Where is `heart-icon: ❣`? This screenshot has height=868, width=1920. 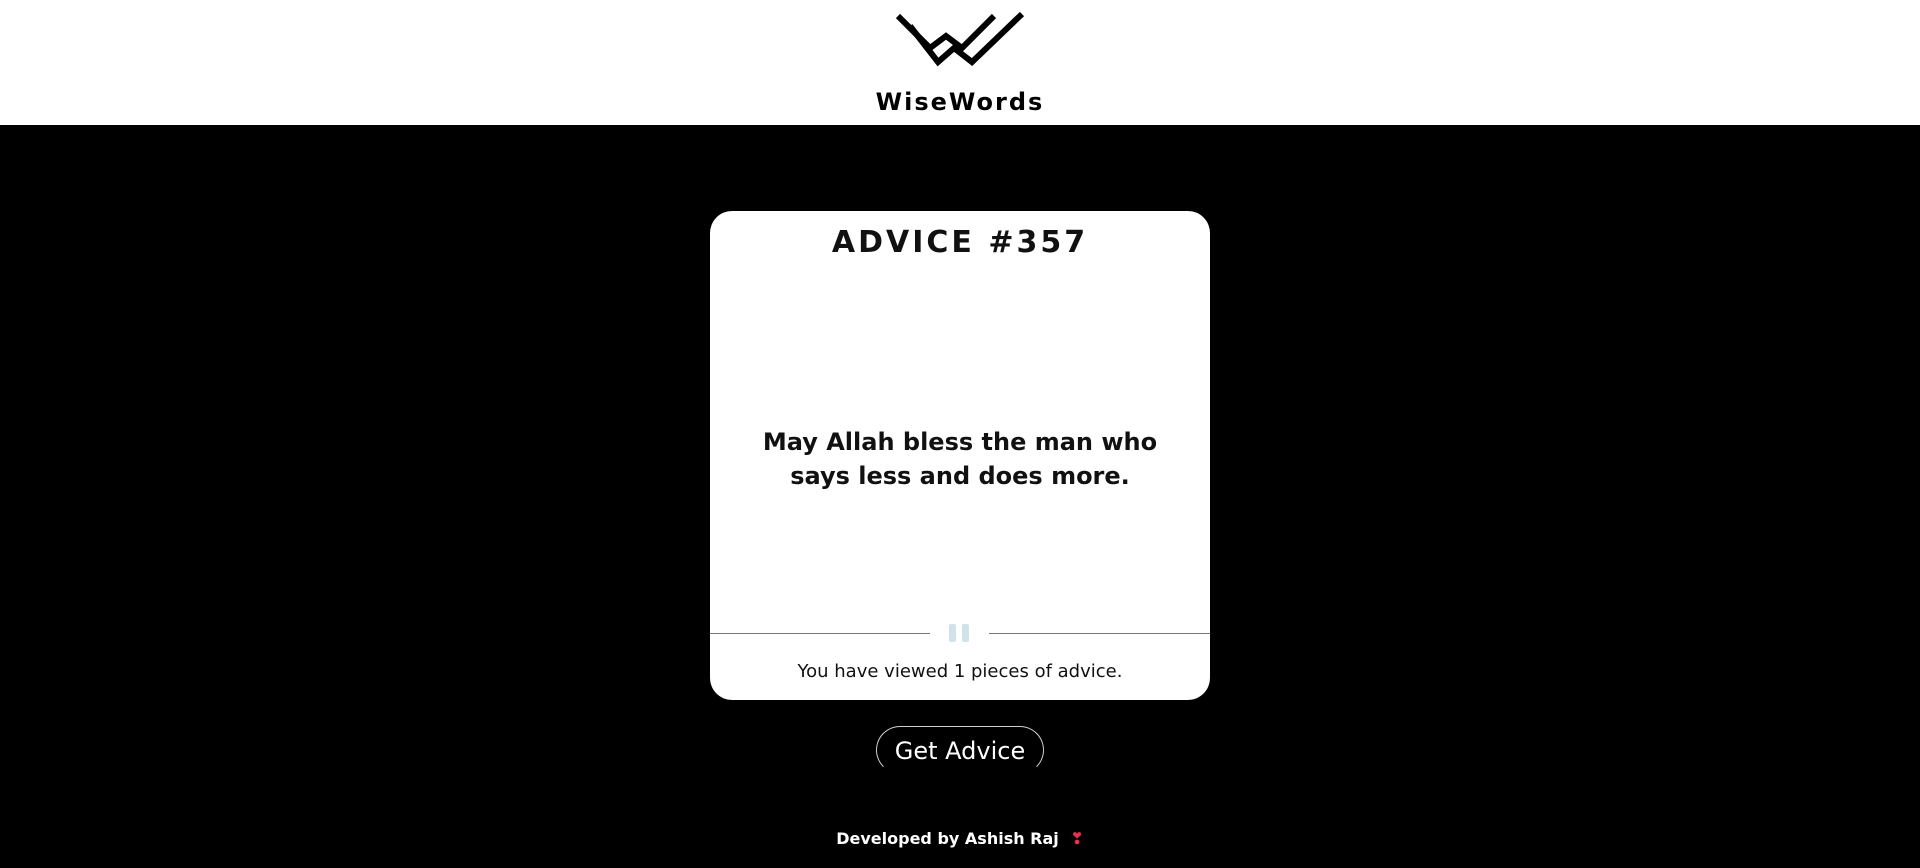
heart-icon: ❣ is located at coordinates (1077, 838).